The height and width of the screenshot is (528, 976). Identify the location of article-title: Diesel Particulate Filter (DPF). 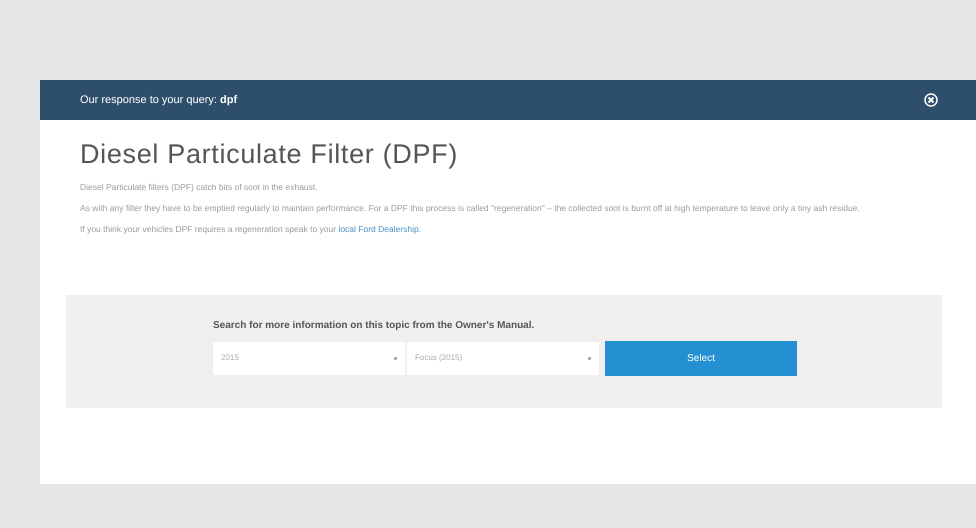
(270, 154).